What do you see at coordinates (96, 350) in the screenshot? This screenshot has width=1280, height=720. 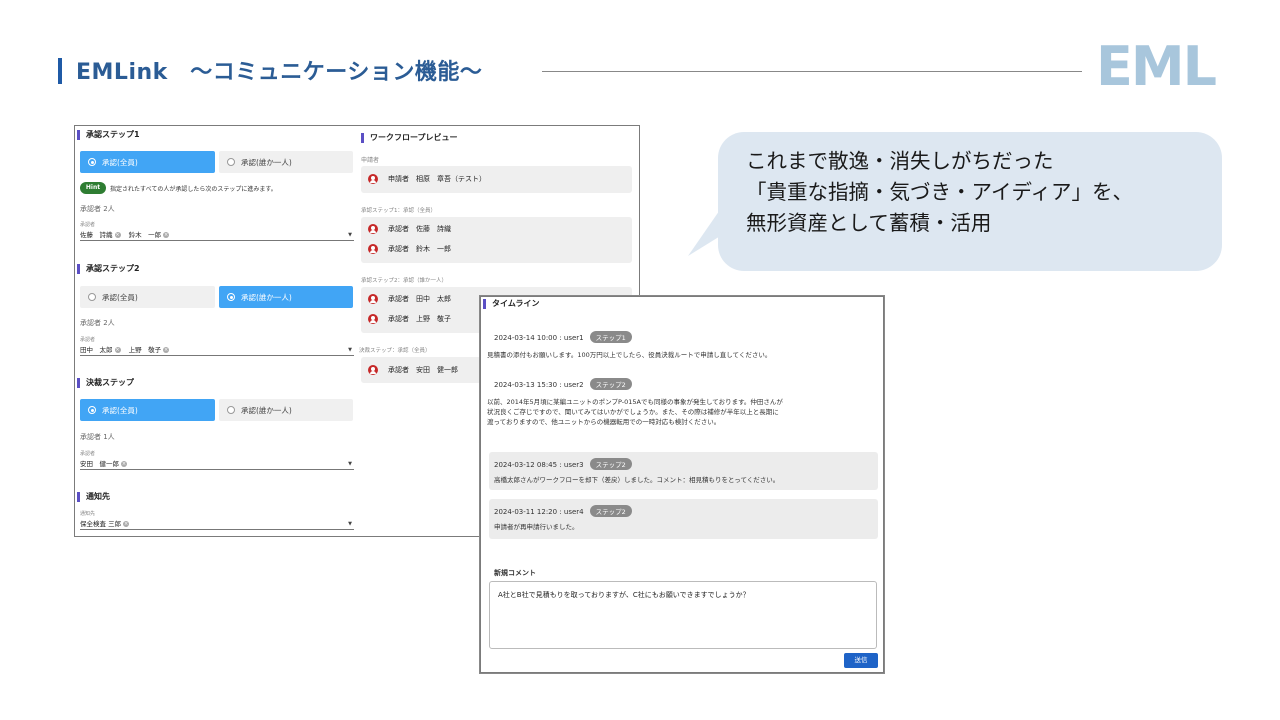 I see `chip-label: 田中 太郎` at bounding box center [96, 350].